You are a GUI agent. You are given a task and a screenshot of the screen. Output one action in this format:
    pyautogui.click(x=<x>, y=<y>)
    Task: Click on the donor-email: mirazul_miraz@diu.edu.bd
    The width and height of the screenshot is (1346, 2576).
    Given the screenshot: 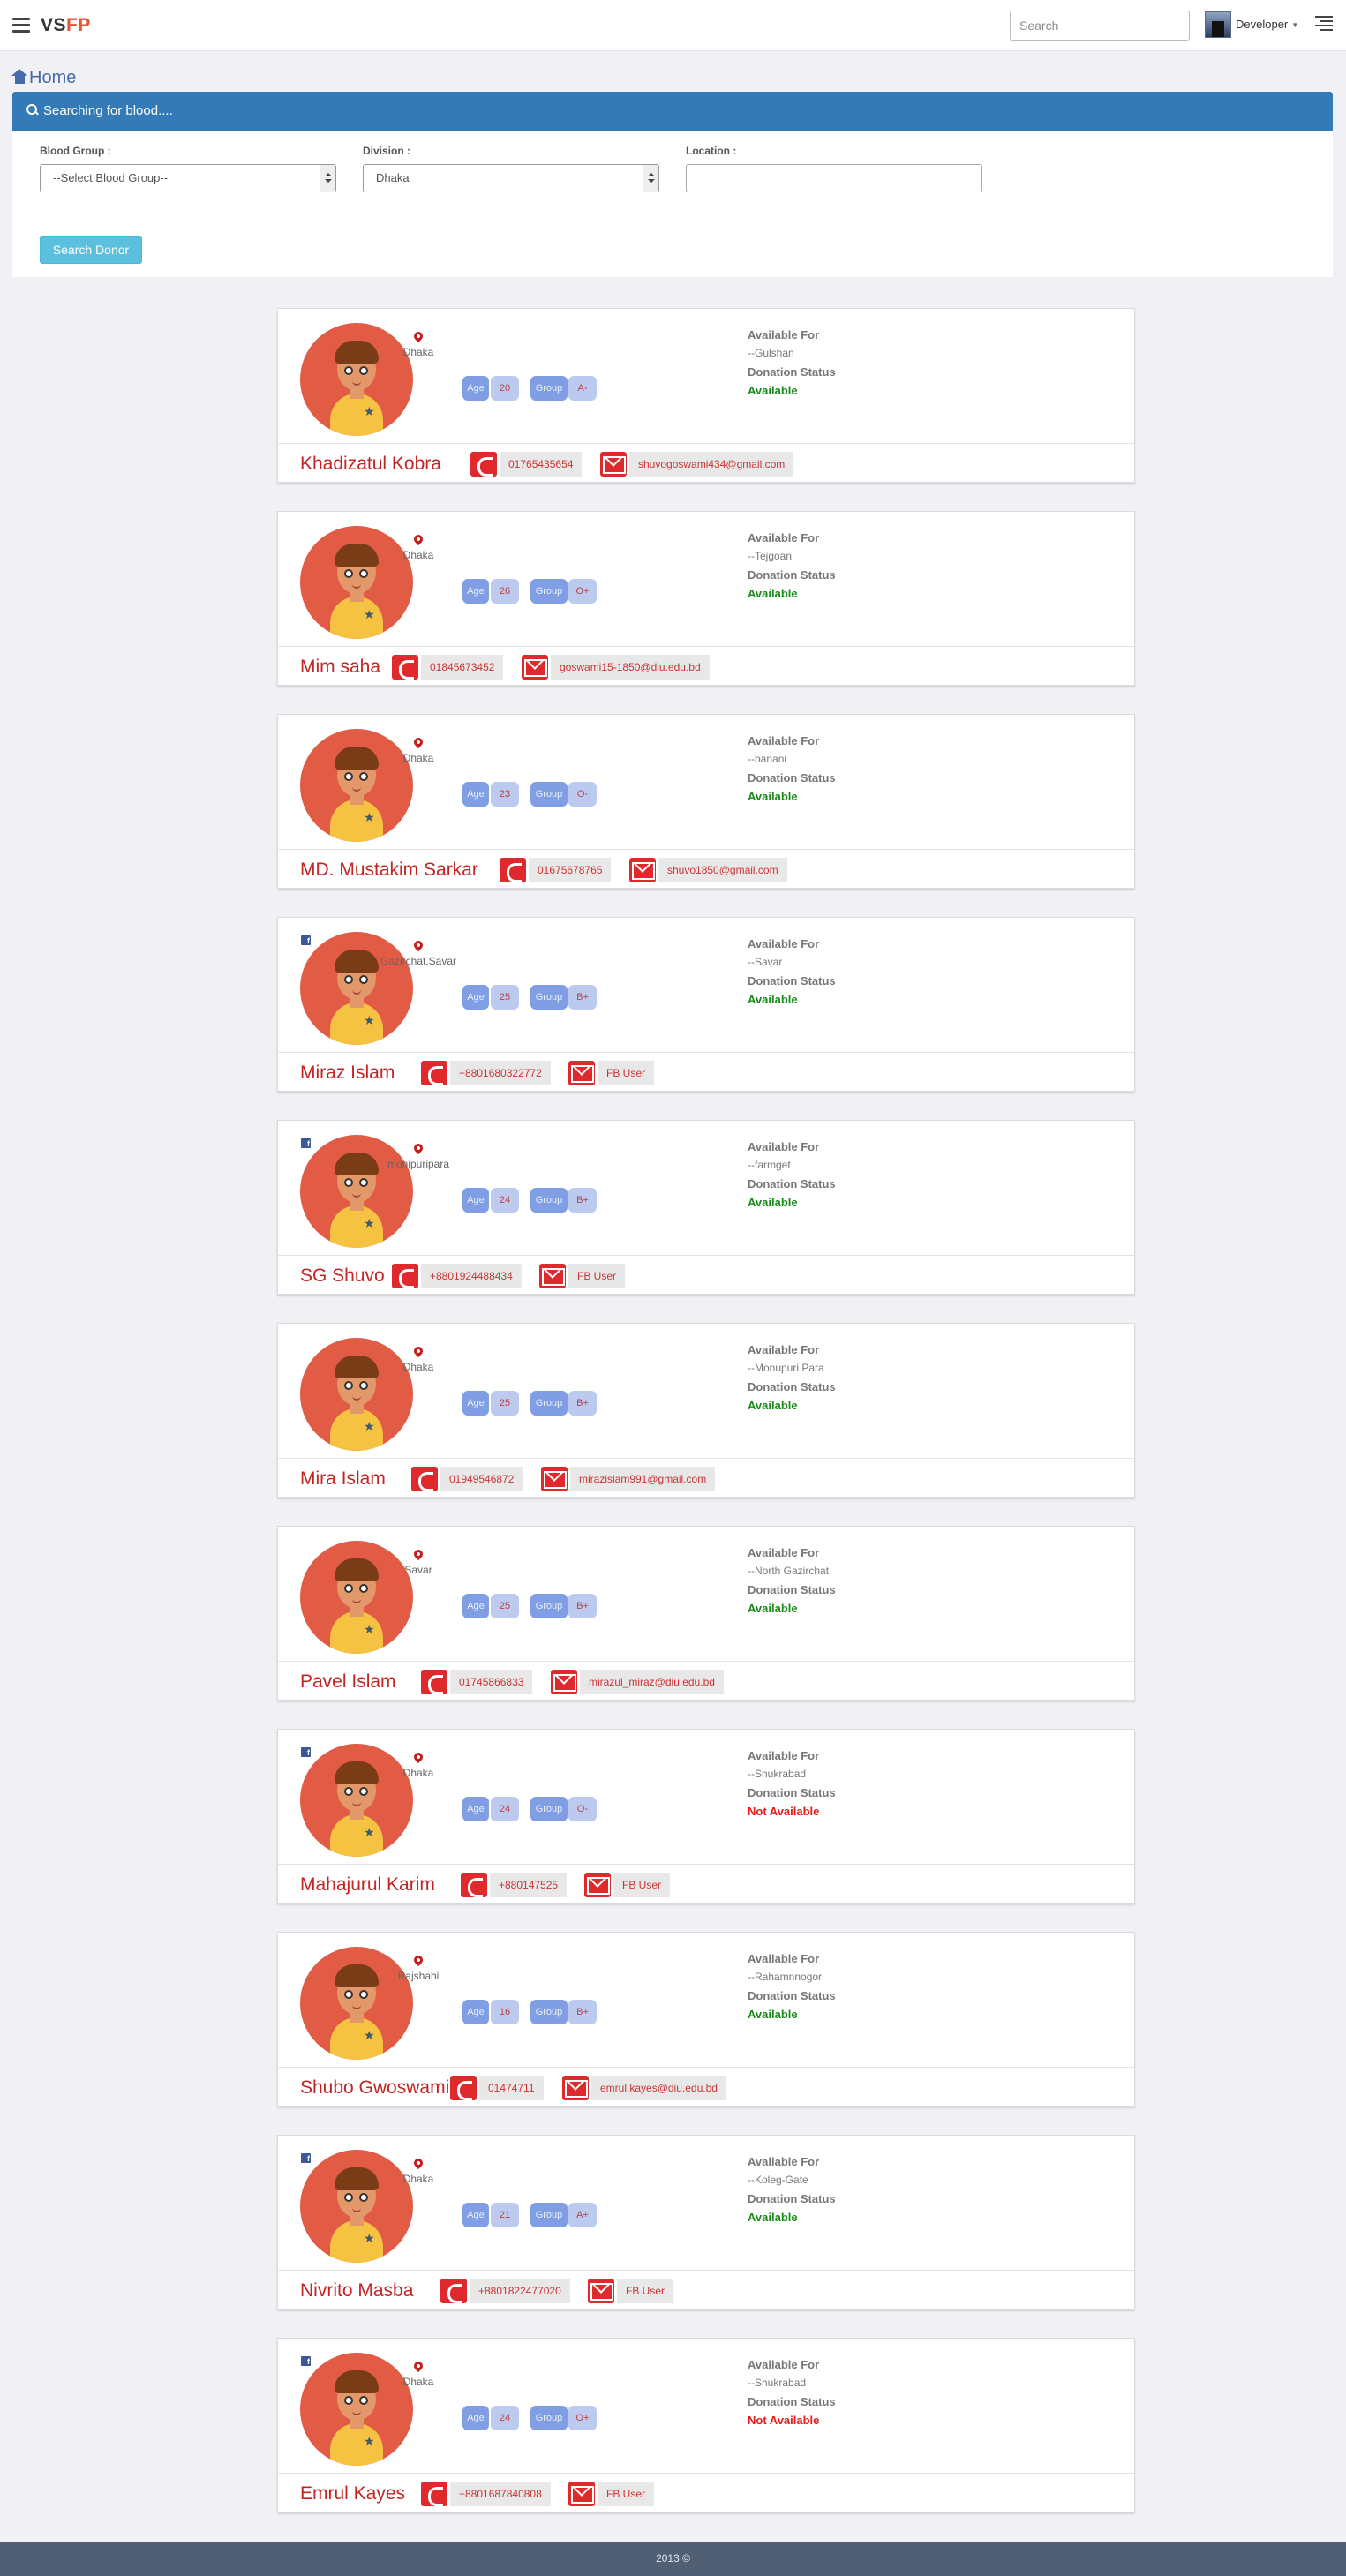 What is the action you would take?
    pyautogui.click(x=652, y=1682)
    